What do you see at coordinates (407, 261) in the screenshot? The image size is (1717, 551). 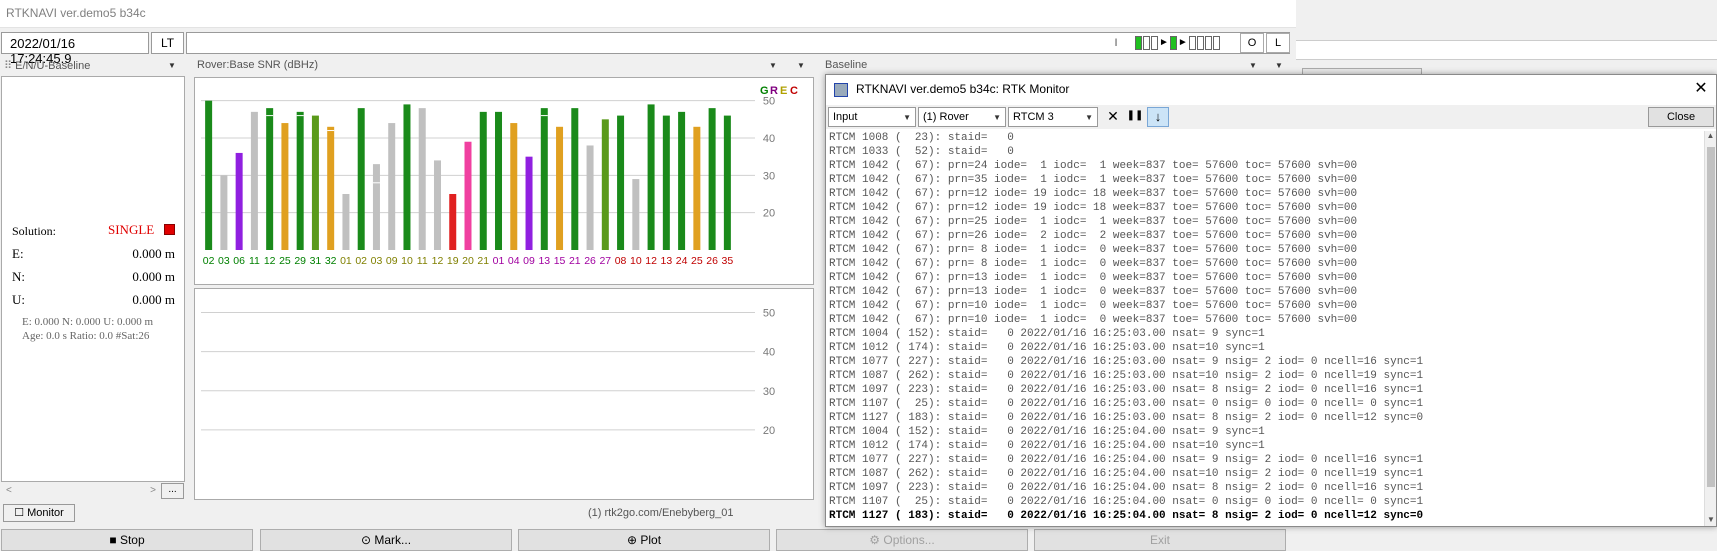 I see `x-tick-label: 10` at bounding box center [407, 261].